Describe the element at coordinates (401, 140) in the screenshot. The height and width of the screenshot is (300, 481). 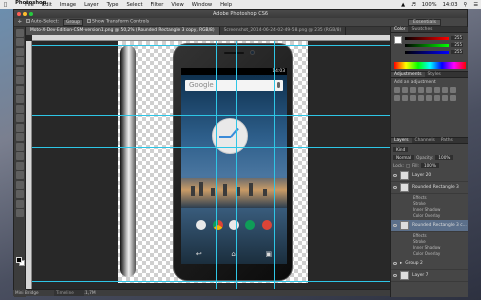
I see `tab-layers: Layers` at that location.